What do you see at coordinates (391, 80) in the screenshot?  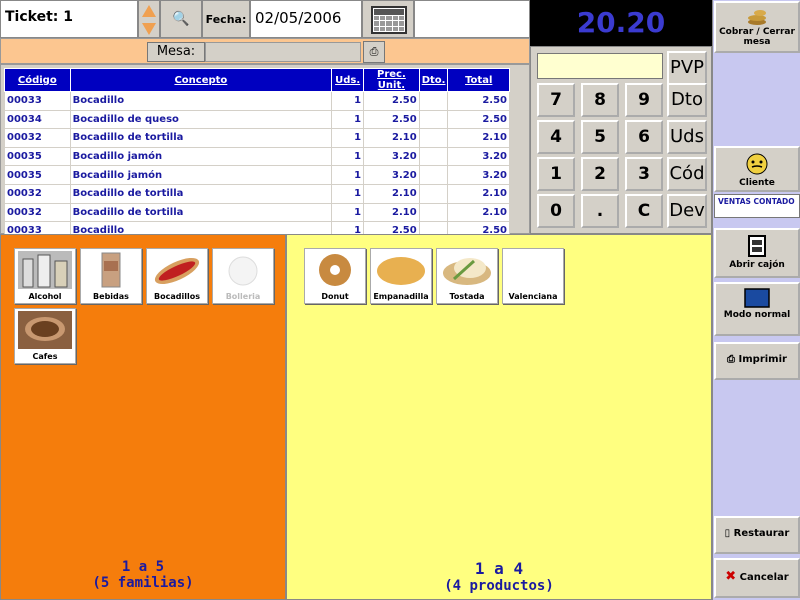 I see `col-precio: Prec. Unit.` at bounding box center [391, 80].